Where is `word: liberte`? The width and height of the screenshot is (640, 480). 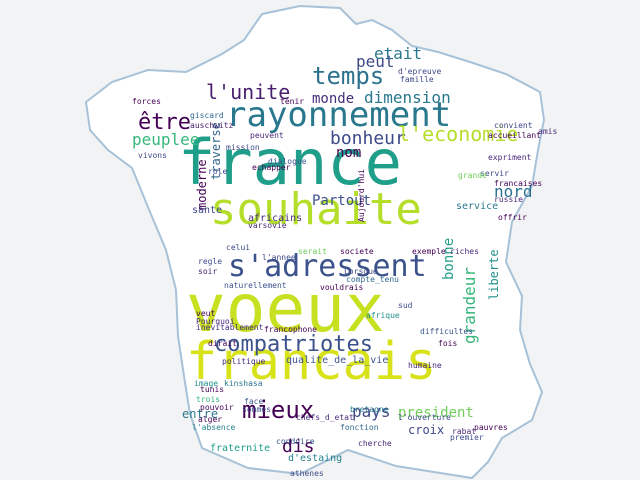 word: liberte is located at coordinates (494, 274).